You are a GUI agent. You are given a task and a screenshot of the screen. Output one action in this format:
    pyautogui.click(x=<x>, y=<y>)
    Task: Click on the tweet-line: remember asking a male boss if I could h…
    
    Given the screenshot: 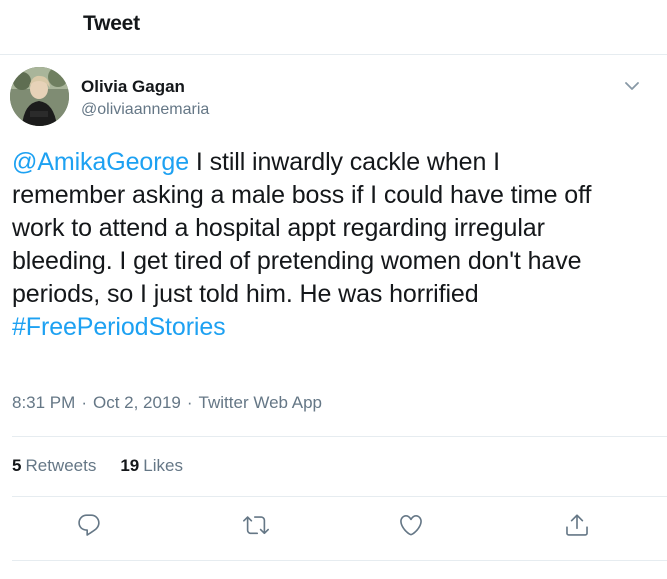 What is the action you would take?
    pyautogui.click(x=302, y=195)
    